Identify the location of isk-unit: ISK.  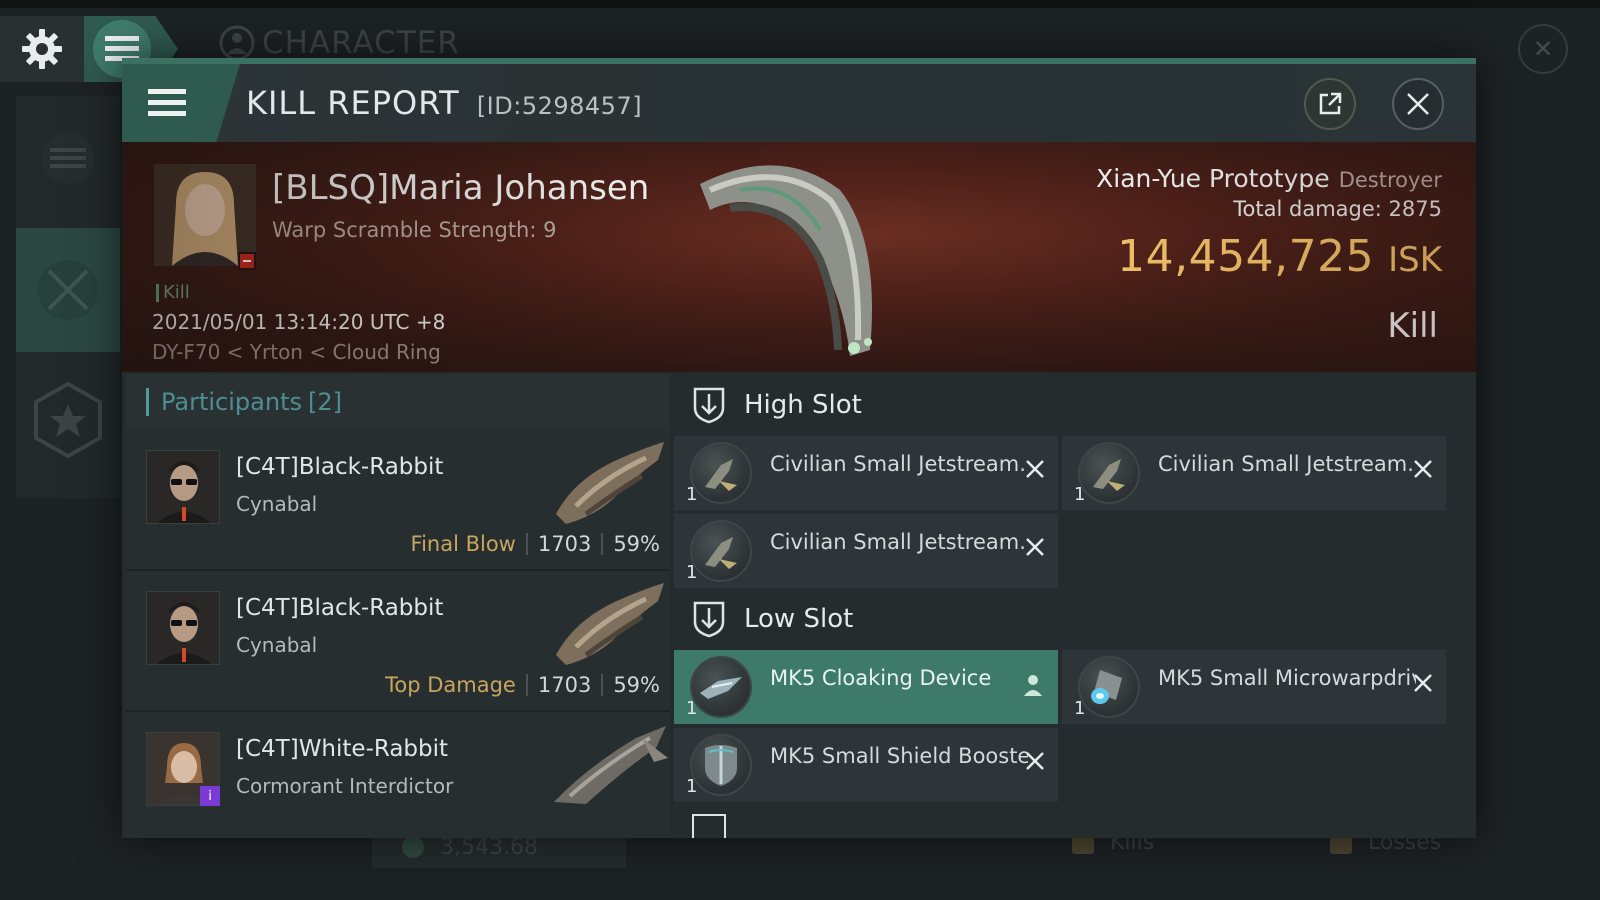
(1415, 260).